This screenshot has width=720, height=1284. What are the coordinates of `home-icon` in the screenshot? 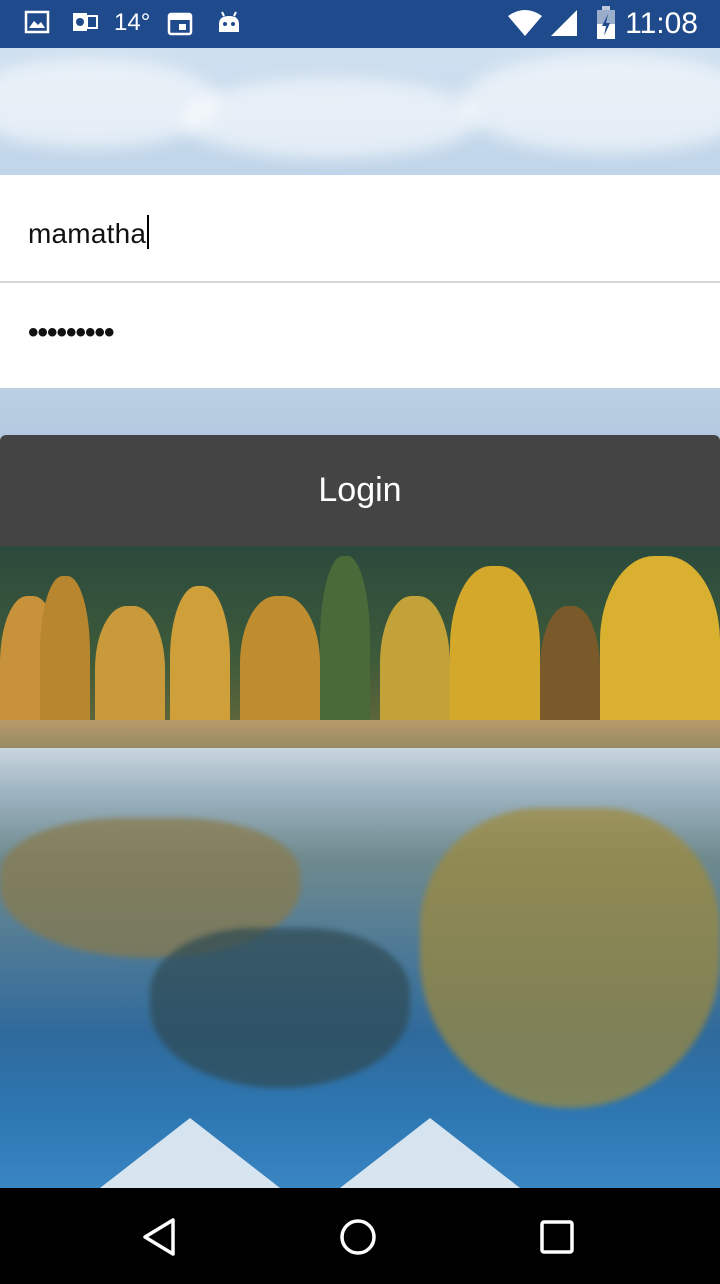 It's located at (358, 1237).